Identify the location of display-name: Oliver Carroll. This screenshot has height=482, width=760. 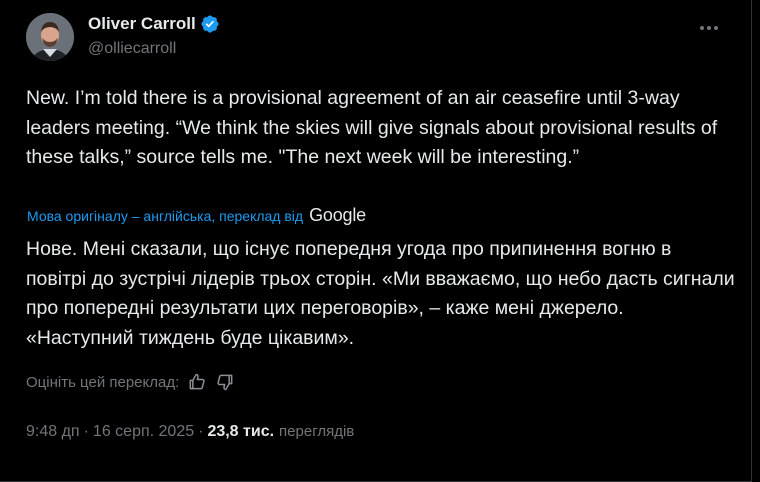
(142, 24).